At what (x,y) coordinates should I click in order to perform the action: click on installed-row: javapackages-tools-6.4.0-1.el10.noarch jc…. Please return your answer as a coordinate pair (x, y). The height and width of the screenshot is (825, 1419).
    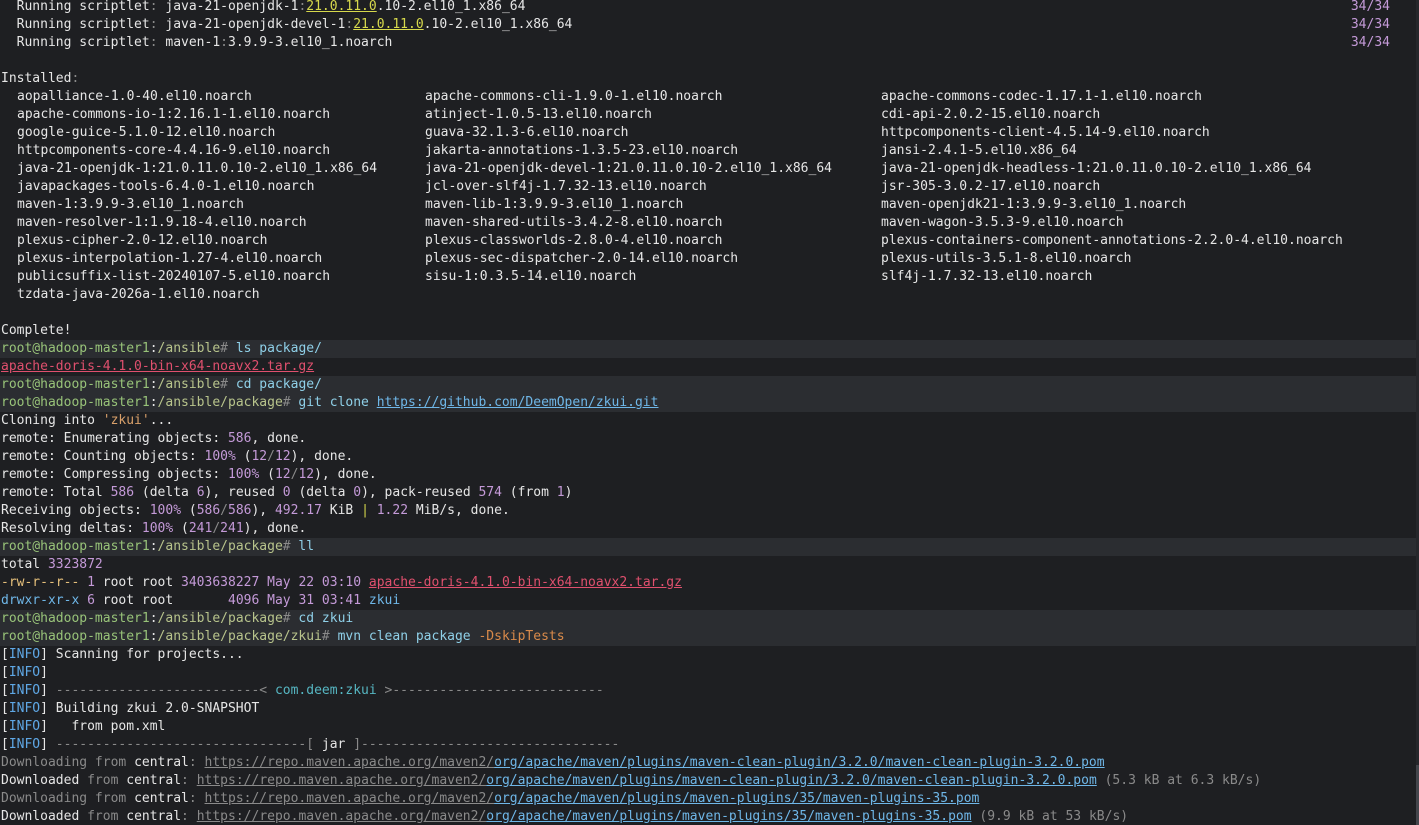
    Looking at the image, I should click on (708, 187).